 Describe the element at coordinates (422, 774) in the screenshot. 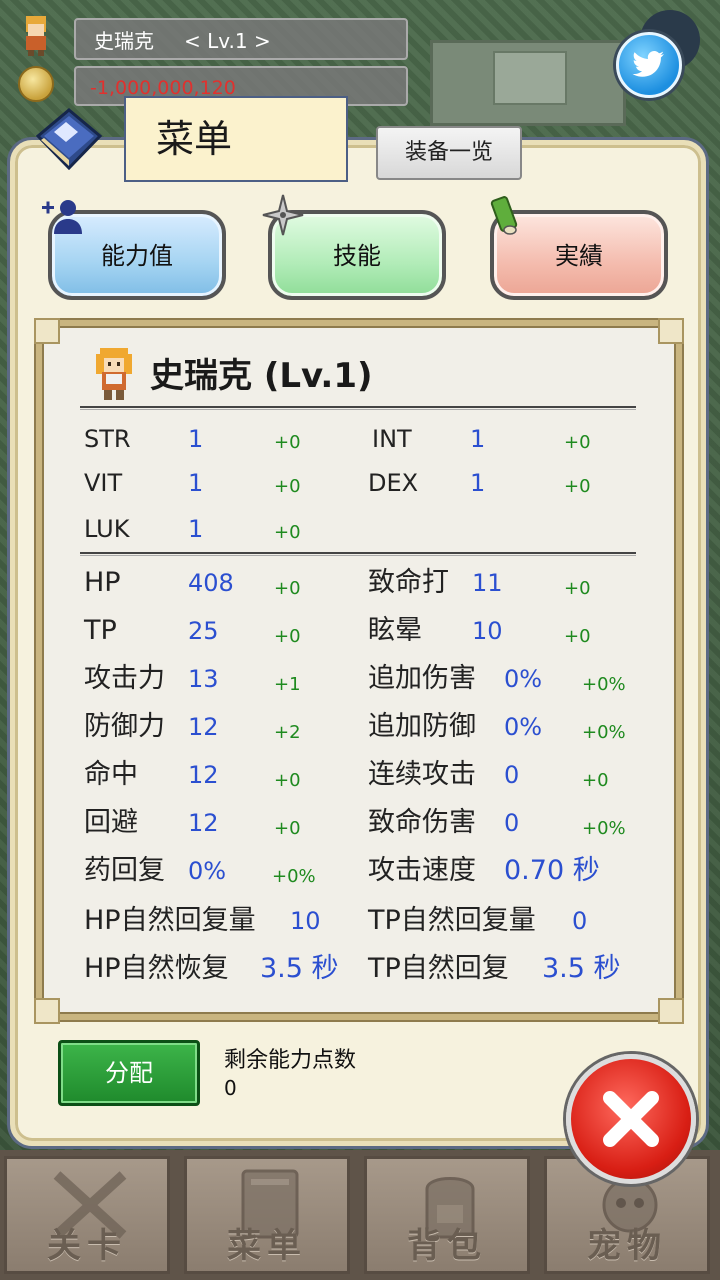

I see `stat-label: 连续攻击` at that location.